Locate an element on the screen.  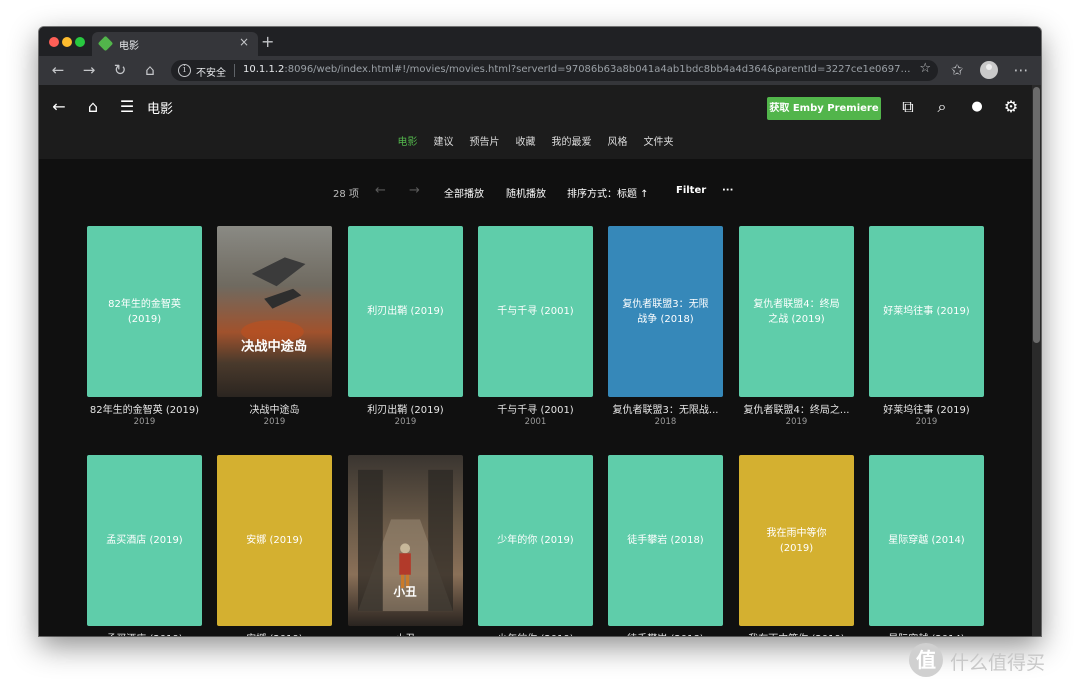
window-maximize-button is located at coordinates (80, 42).